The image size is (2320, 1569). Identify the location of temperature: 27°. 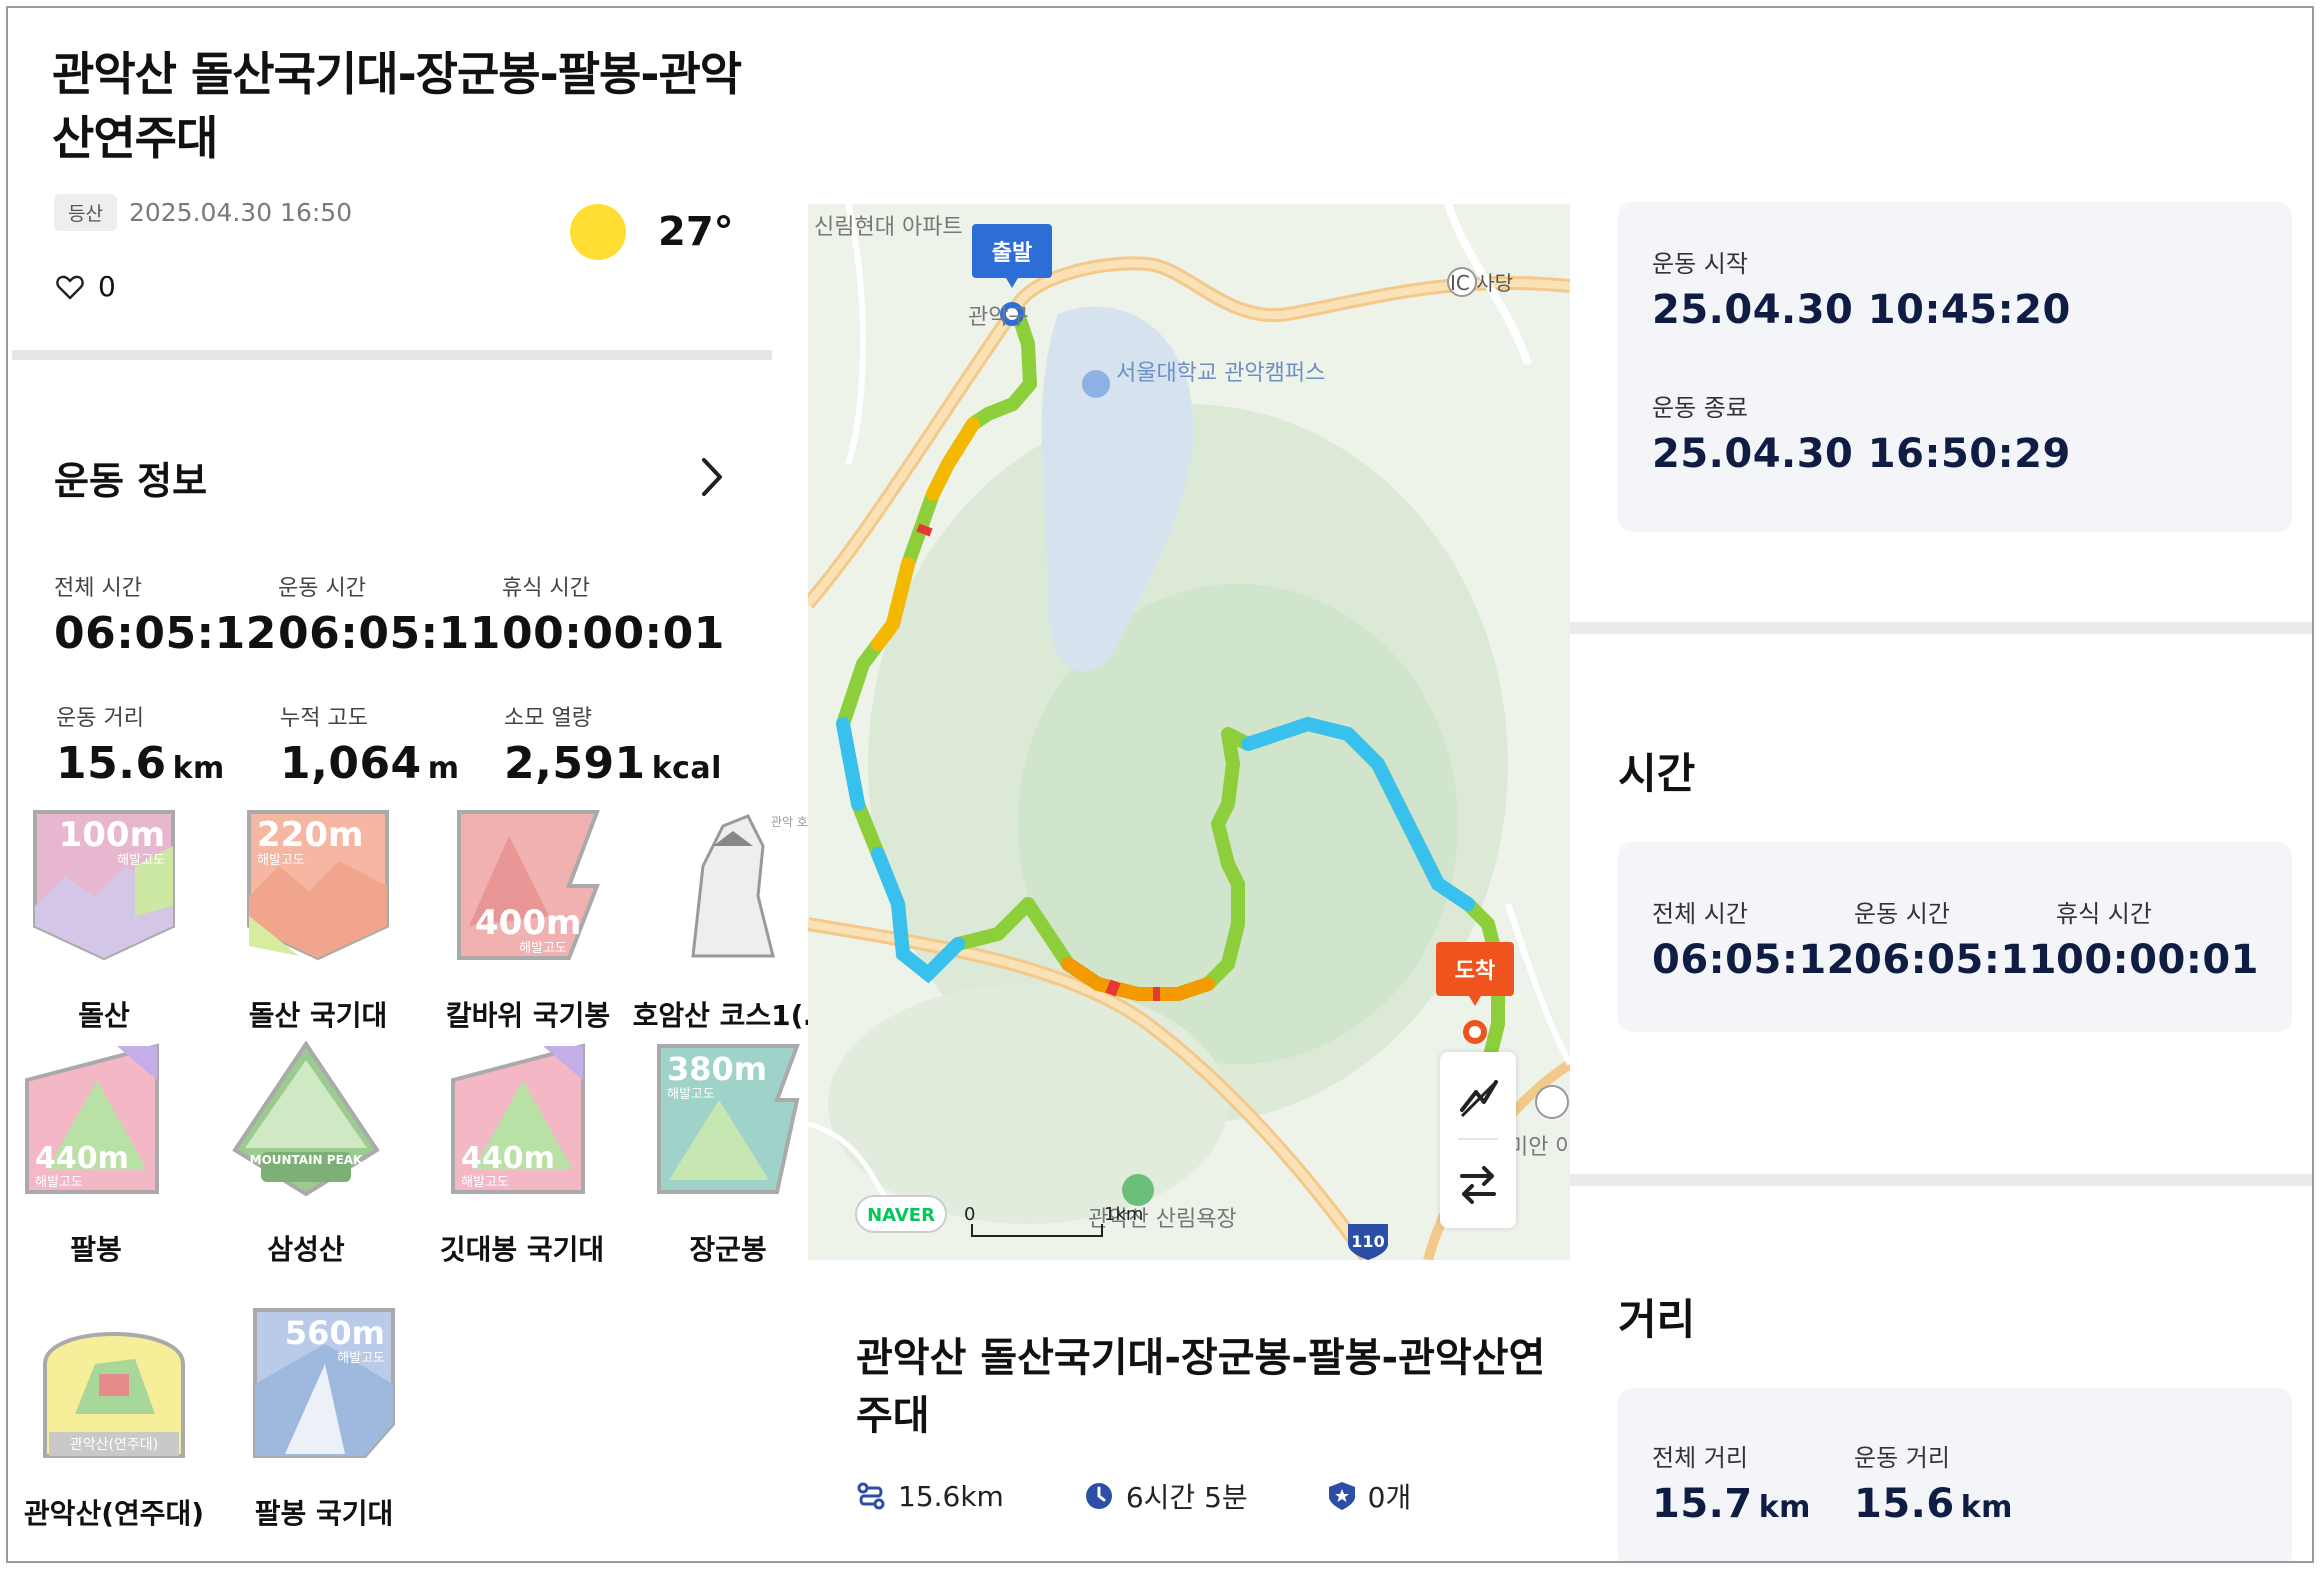
(696, 232).